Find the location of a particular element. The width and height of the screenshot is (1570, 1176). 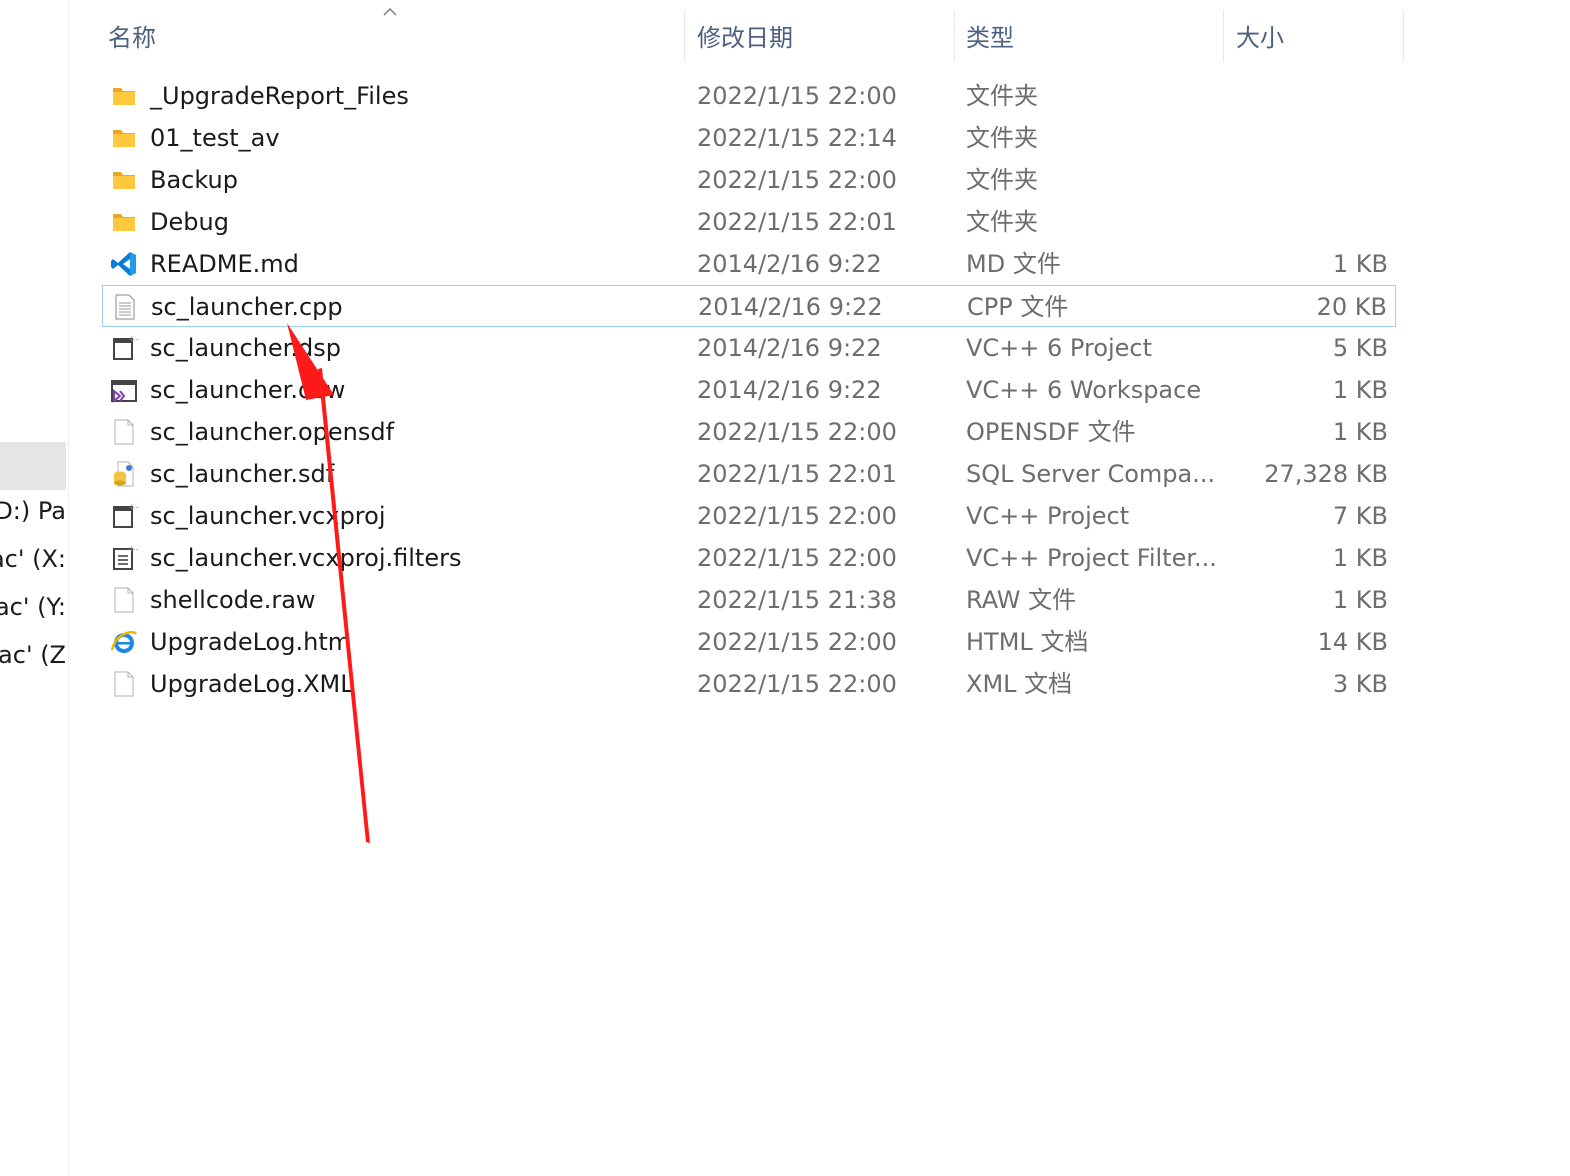

file-name: Debug is located at coordinates (189, 222).